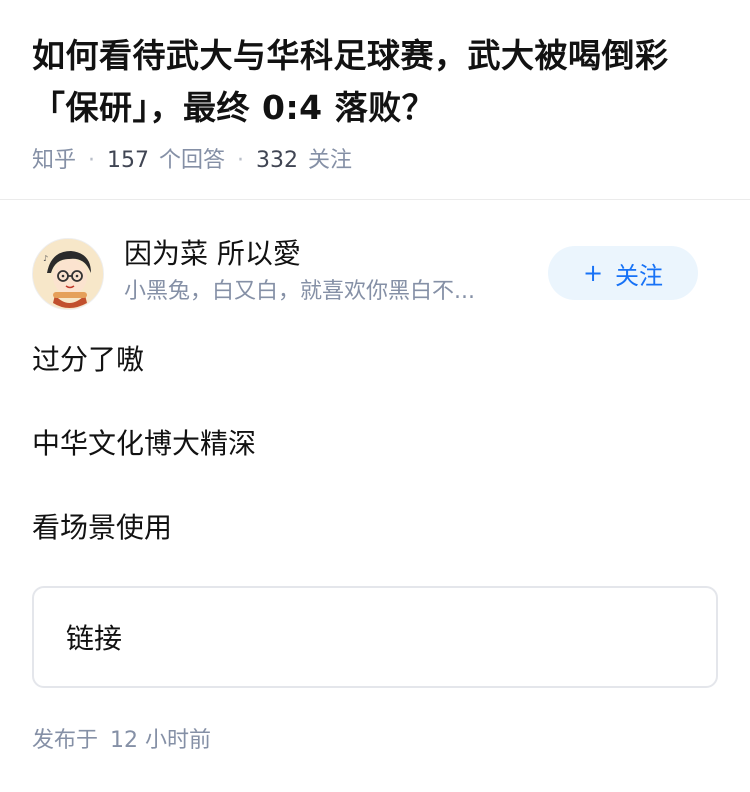 The height and width of the screenshot is (792, 750). What do you see at coordinates (94, 638) in the screenshot?
I see `link-card-label: 链接` at bounding box center [94, 638].